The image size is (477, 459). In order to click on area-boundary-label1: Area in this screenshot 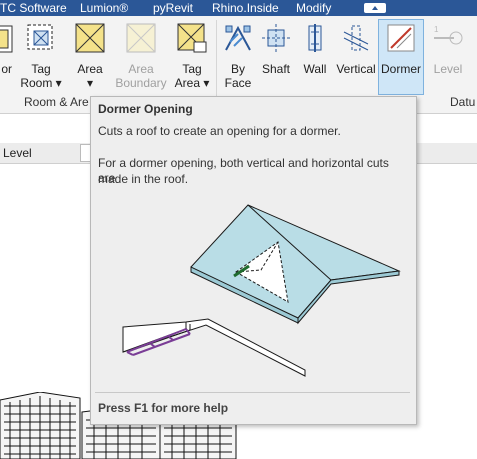, I will do `click(141, 69)`.